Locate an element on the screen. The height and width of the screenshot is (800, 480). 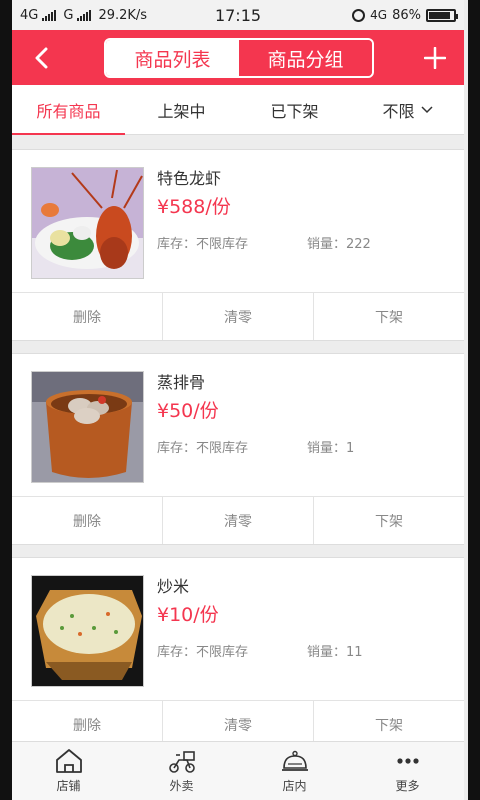
nav-store: 店铺 is located at coordinates (68, 771).